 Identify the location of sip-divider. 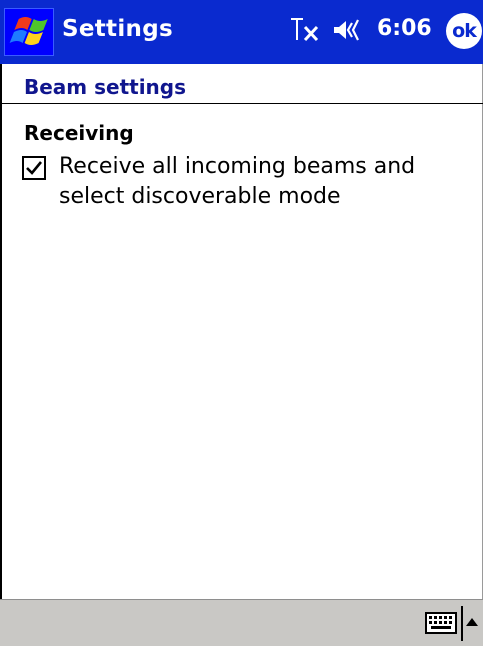
(462, 623).